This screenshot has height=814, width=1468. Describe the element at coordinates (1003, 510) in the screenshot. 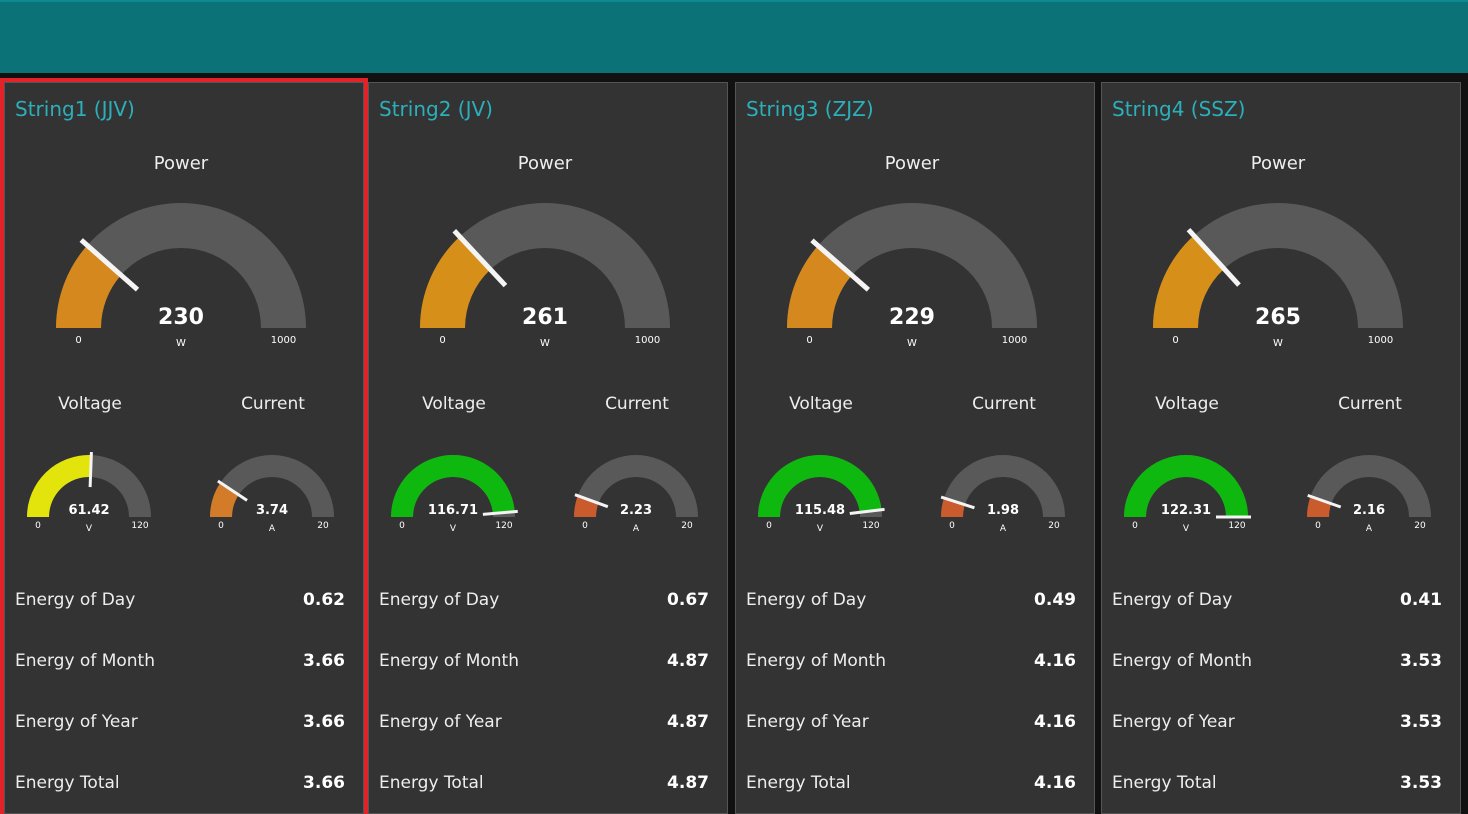

I see `current-value: 1.98` at that location.